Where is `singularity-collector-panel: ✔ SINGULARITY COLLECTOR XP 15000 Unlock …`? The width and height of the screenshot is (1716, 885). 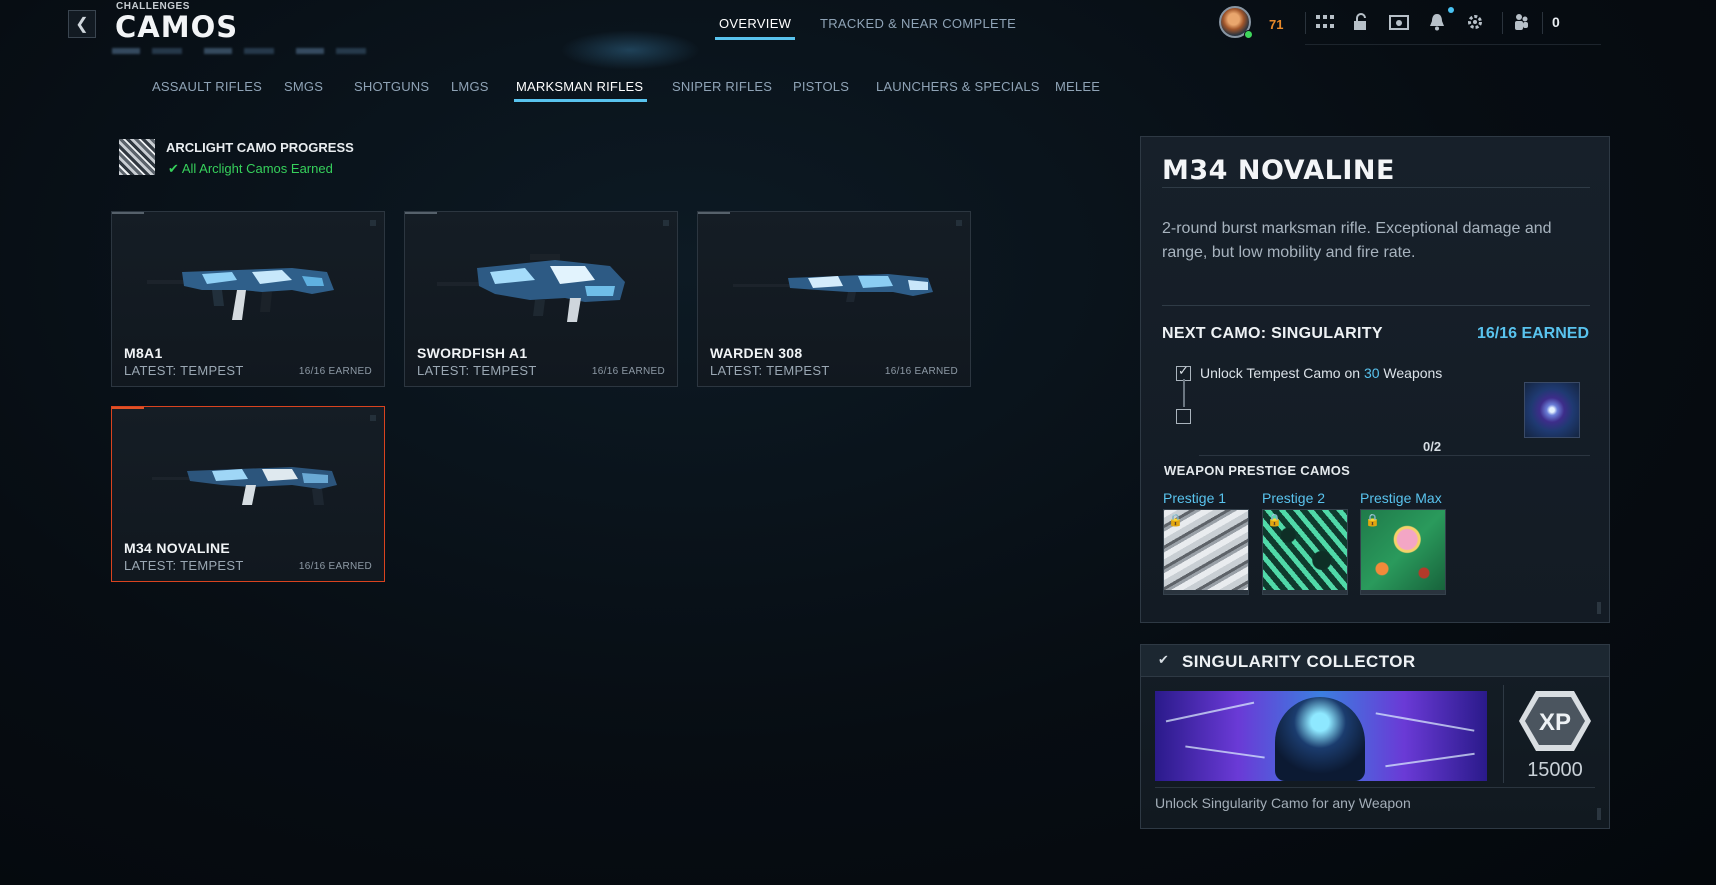
singularity-collector-panel: ✔ SINGULARITY COLLECTOR XP 15000 Unlock … is located at coordinates (1375, 736).